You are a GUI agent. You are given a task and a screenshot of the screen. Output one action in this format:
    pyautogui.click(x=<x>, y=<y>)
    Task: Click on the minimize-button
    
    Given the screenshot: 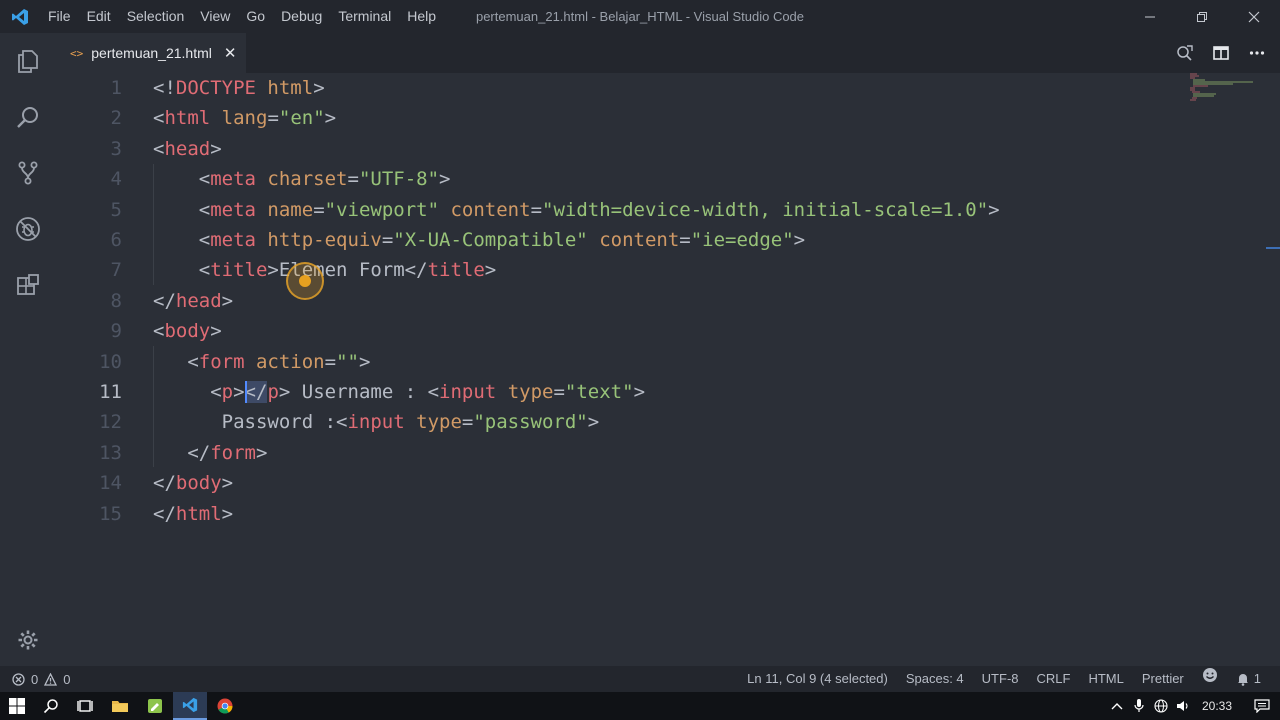 What is the action you would take?
    pyautogui.click(x=1150, y=16)
    